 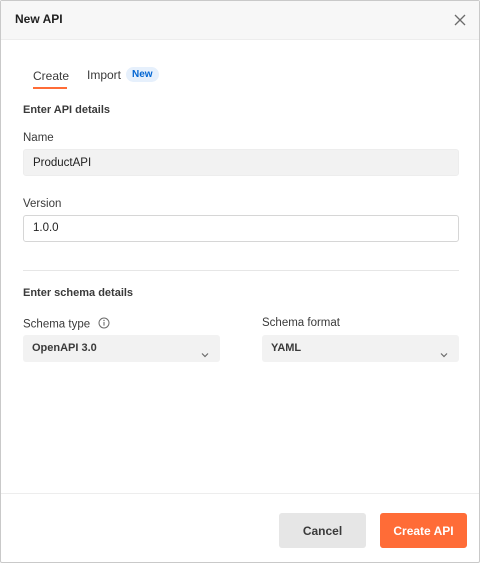 What do you see at coordinates (67, 110) in the screenshot?
I see `api-details-heading: Enter API details` at bounding box center [67, 110].